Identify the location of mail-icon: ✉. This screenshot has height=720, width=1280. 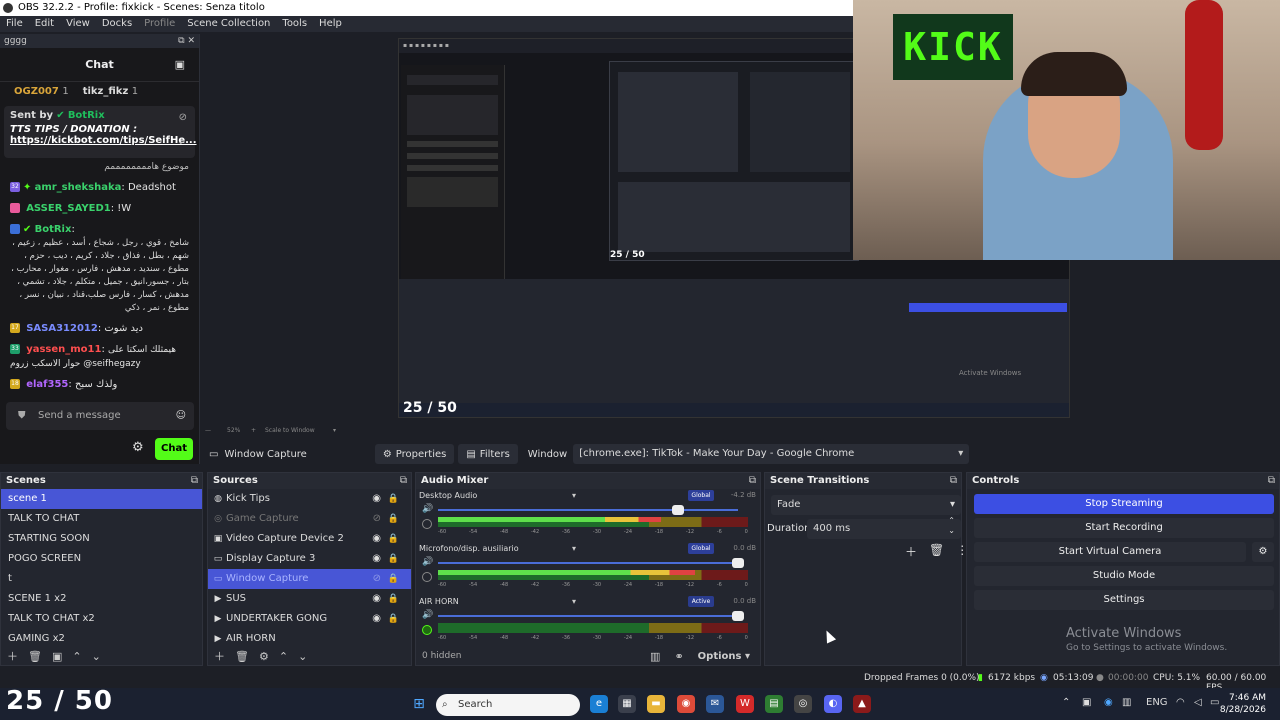
(715, 704).